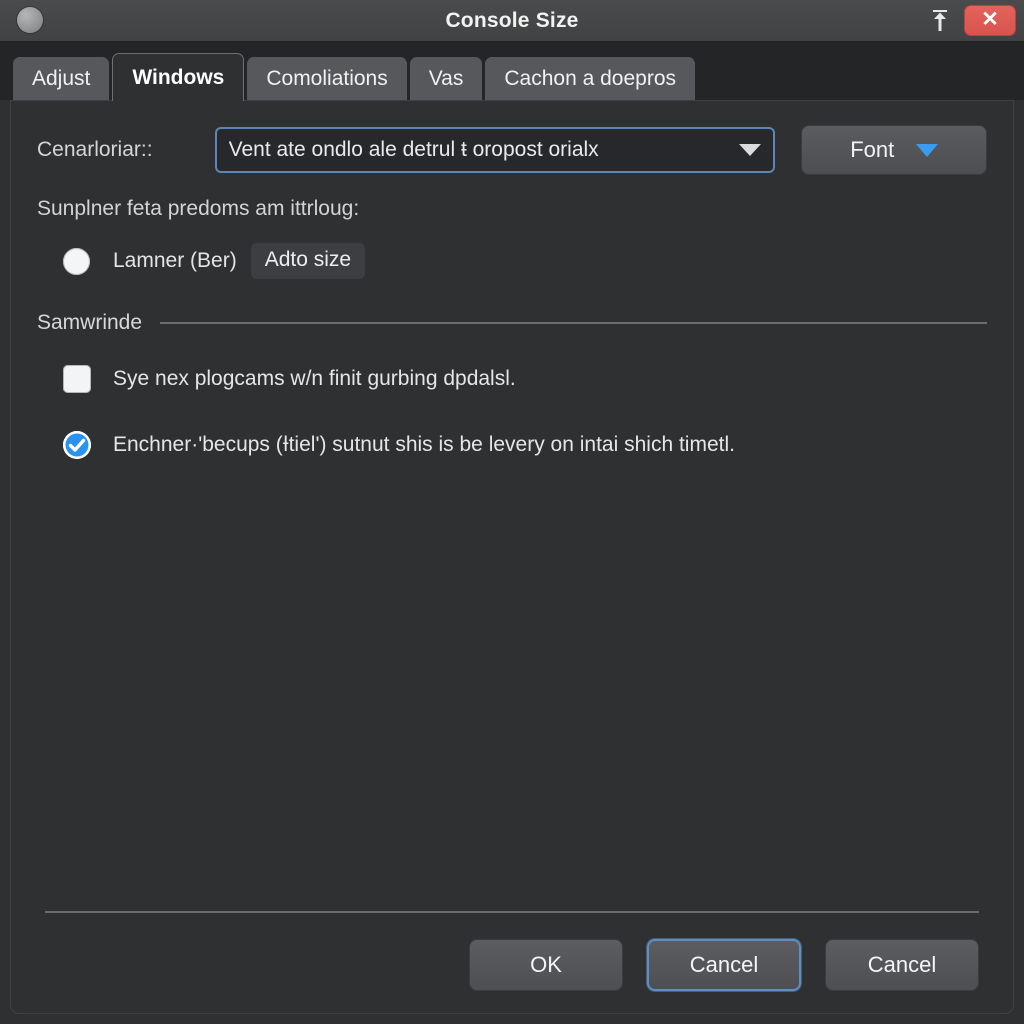 The width and height of the screenshot is (1024, 1024). What do you see at coordinates (512, 912) in the screenshot?
I see `footer-divider` at bounding box center [512, 912].